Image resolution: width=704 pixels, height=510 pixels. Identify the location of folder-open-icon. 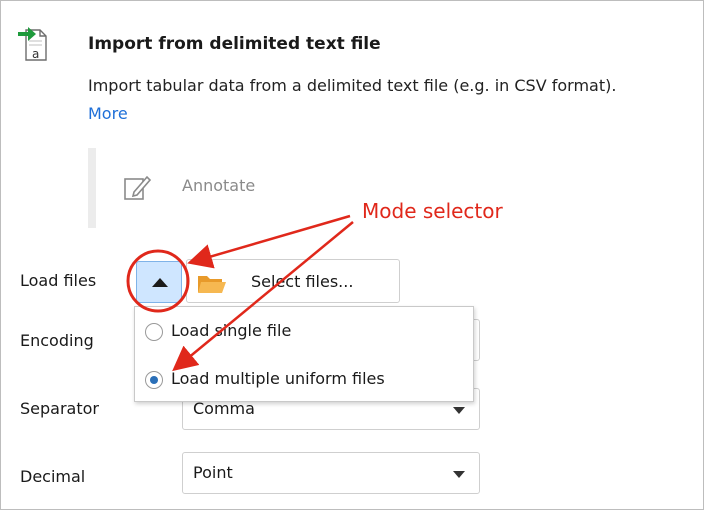
(212, 284).